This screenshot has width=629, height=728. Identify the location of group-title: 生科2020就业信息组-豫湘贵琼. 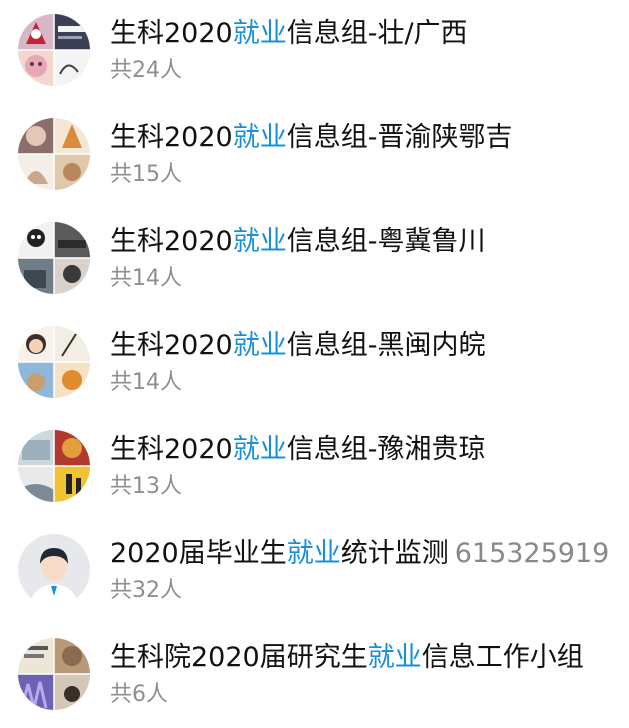
(297, 450).